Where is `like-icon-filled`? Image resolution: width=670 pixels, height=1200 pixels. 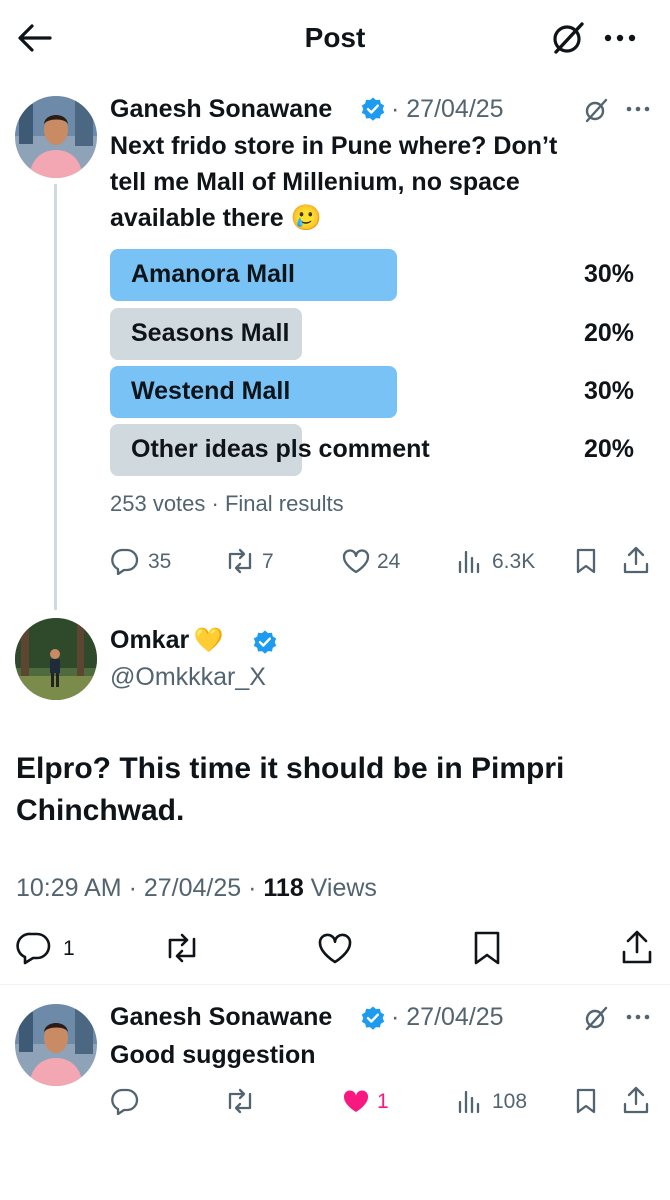
like-icon-filled is located at coordinates (356, 1101).